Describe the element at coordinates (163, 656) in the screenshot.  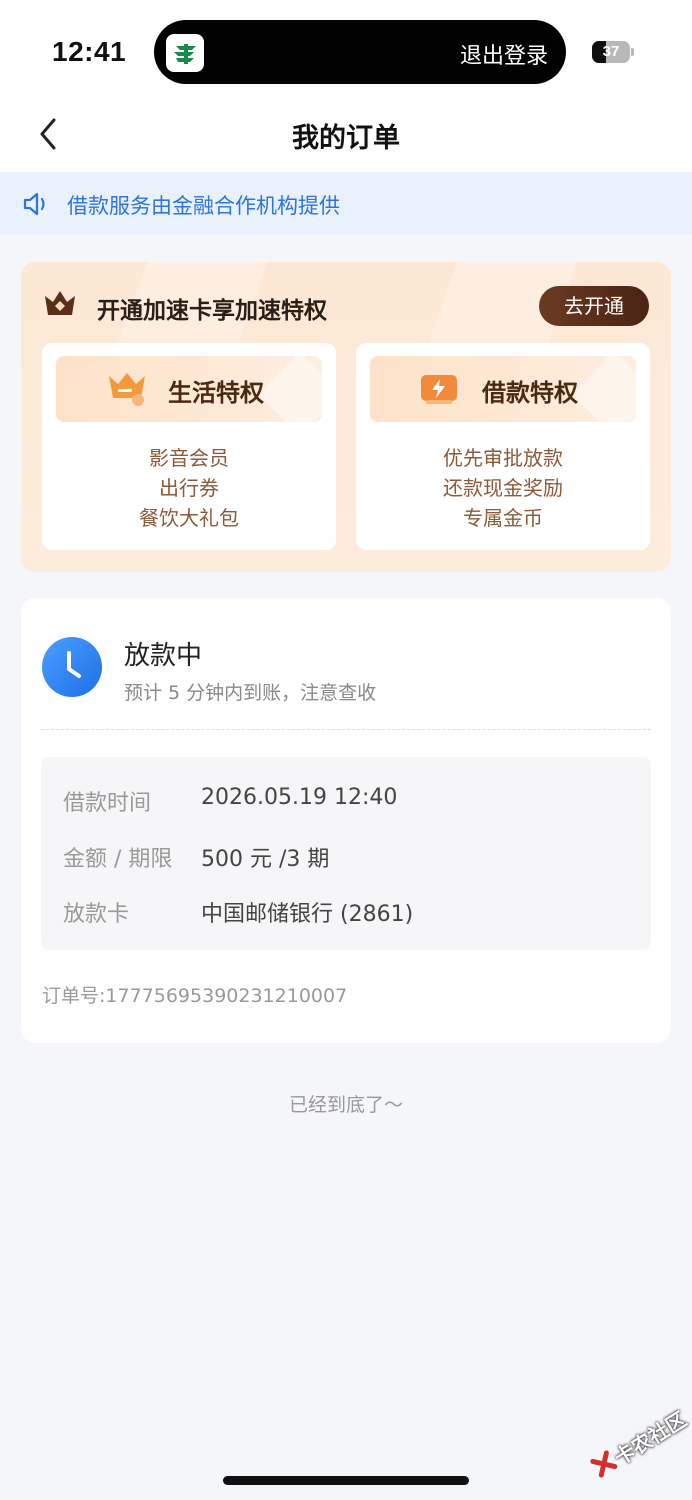
I see `order-status: 放款中` at that location.